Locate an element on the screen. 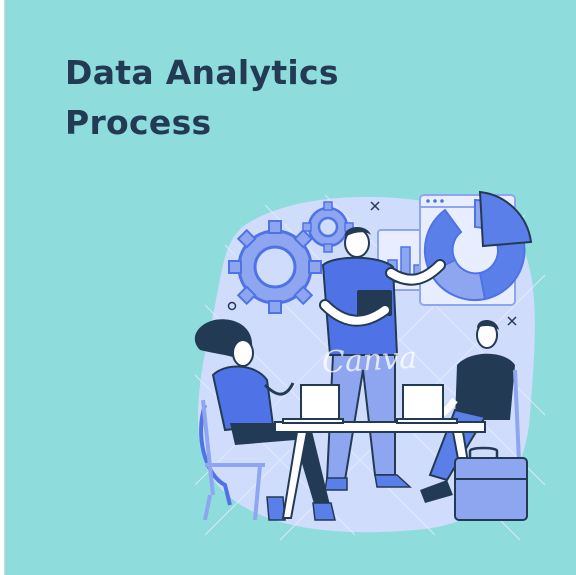  canva-watermark: Canva is located at coordinates (369, 360).